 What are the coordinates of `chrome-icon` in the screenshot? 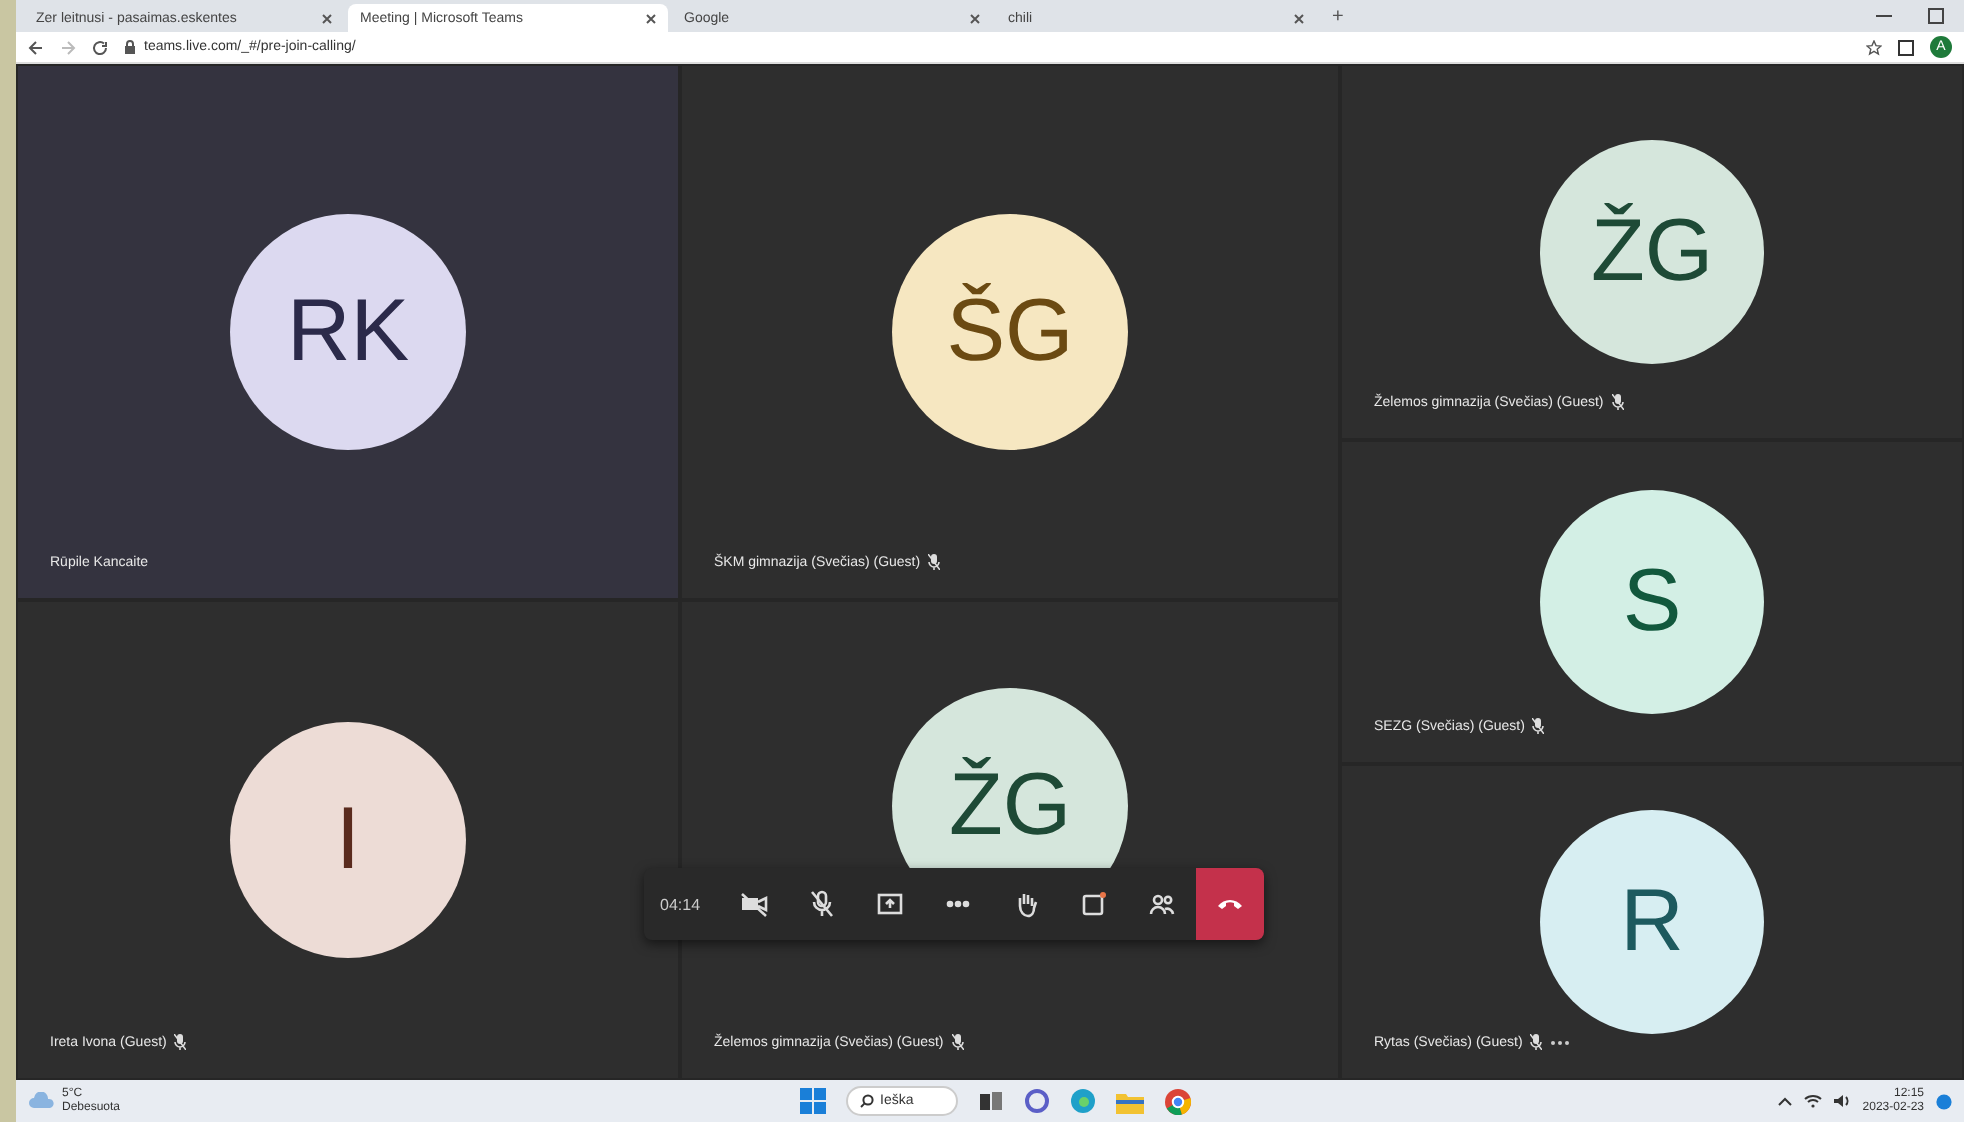 It's located at (1178, 1101).